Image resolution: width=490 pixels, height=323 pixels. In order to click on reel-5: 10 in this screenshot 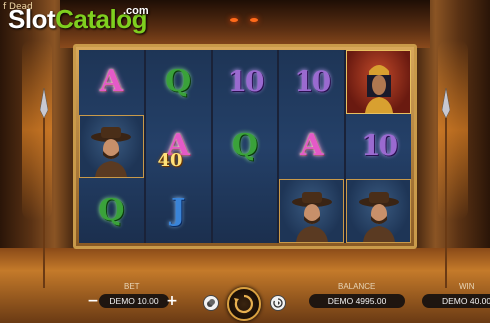, I will do `click(378, 146)`.